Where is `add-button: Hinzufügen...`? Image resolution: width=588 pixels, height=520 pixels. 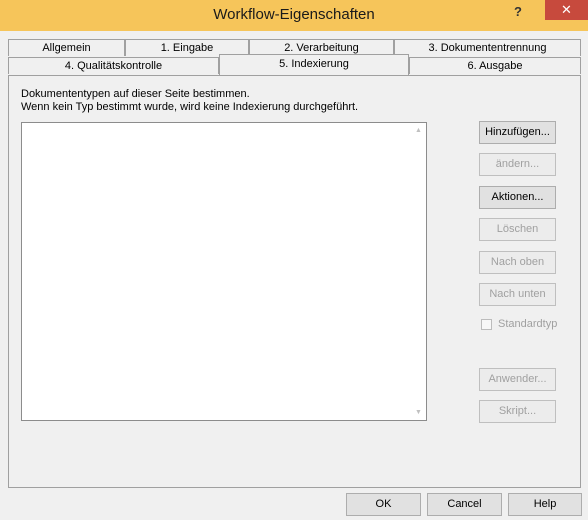 add-button: Hinzufügen... is located at coordinates (517, 132).